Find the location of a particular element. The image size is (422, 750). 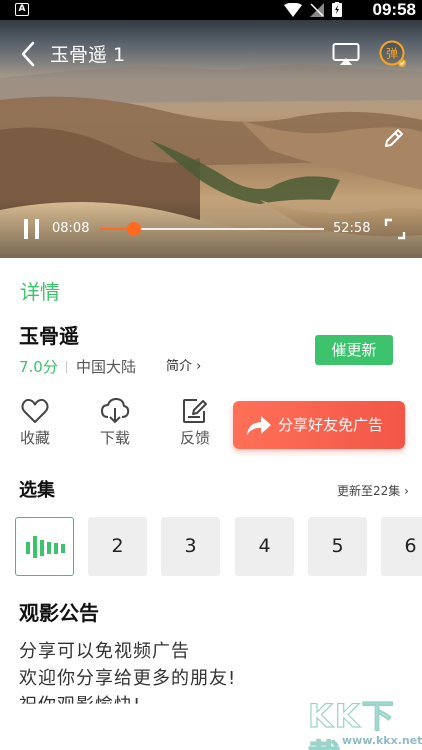

notice-line: 欢迎你分享给更多的朋友! is located at coordinates (128, 678).